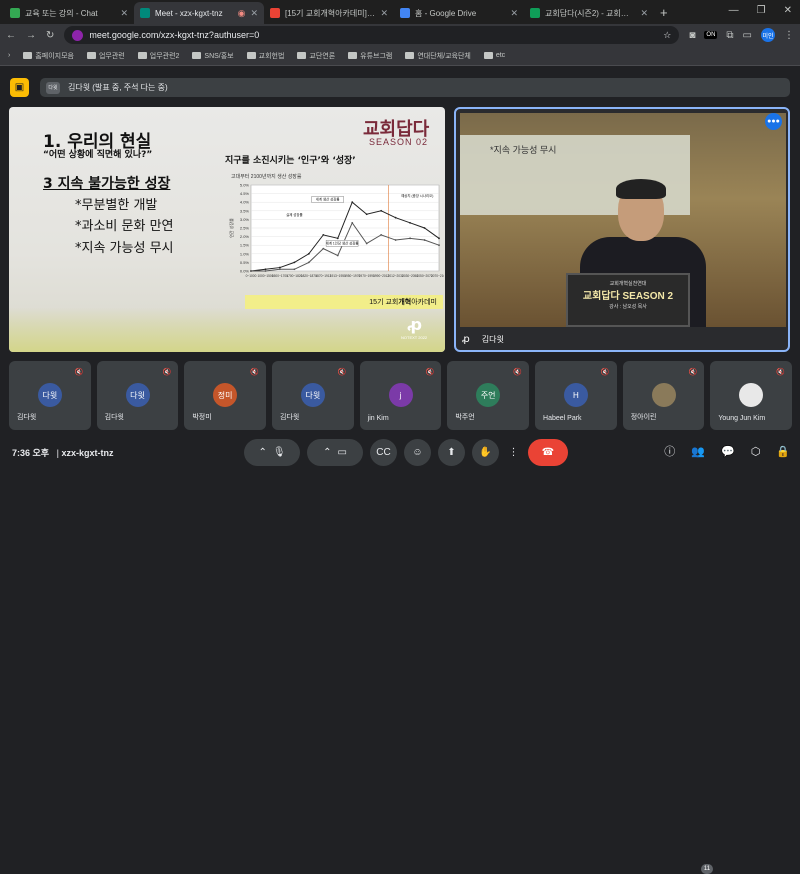 The width and height of the screenshot is (800, 874). What do you see at coordinates (664, 12) in the screenshot?
I see `new-tab-button: +` at bounding box center [664, 12].